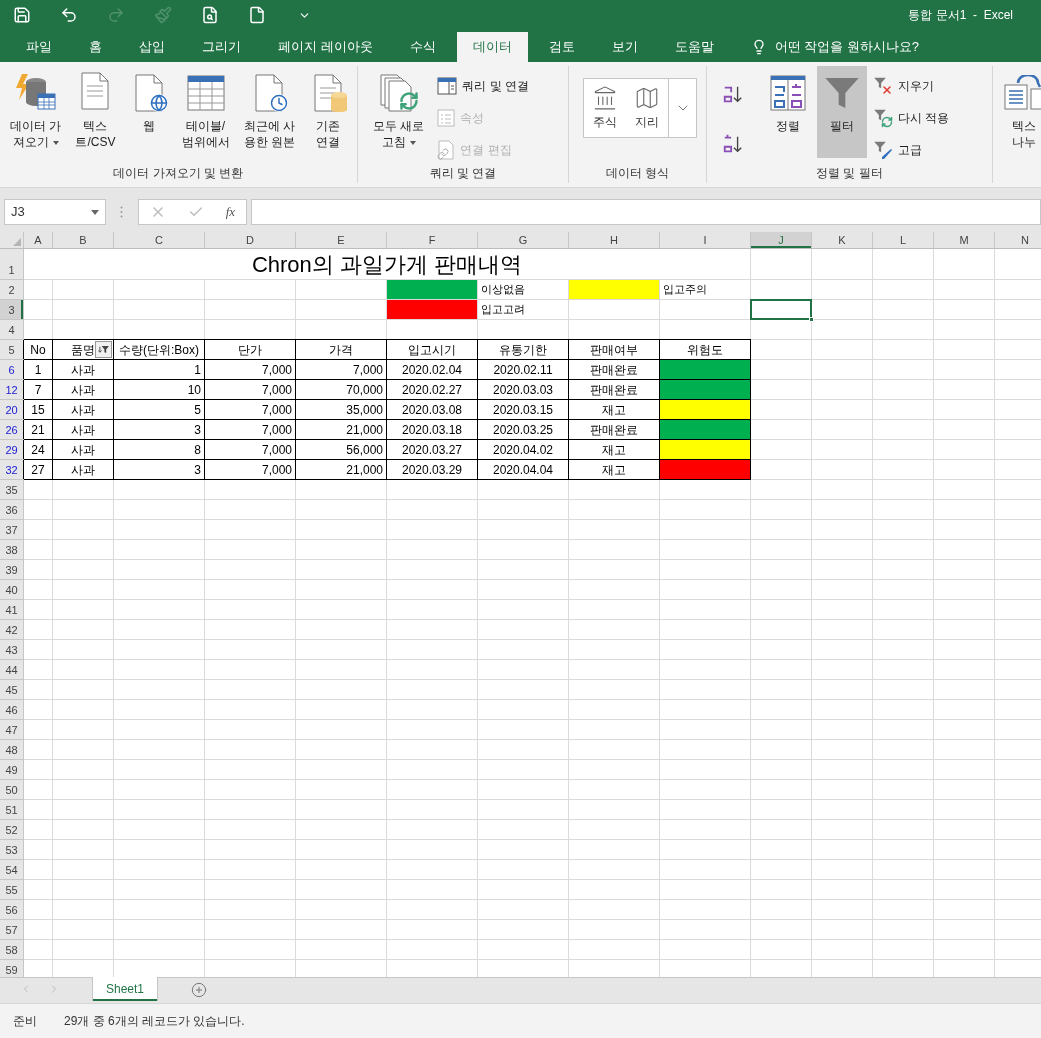  I want to click on ribbon-tab: 수식, so click(422, 47).